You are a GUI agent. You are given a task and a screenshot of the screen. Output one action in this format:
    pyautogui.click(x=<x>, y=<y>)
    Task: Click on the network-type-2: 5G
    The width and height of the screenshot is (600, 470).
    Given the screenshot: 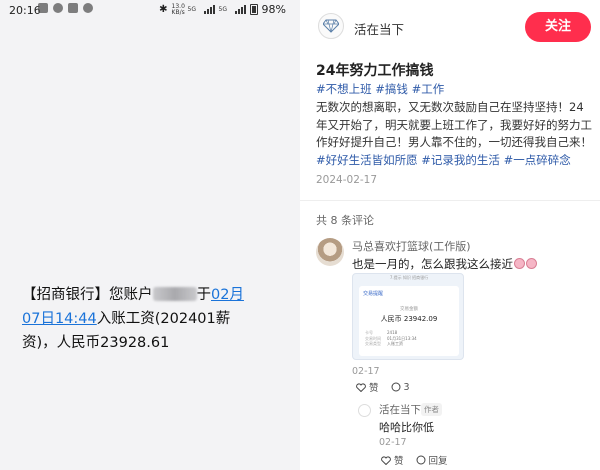 What is the action you would take?
    pyautogui.click(x=223, y=9)
    